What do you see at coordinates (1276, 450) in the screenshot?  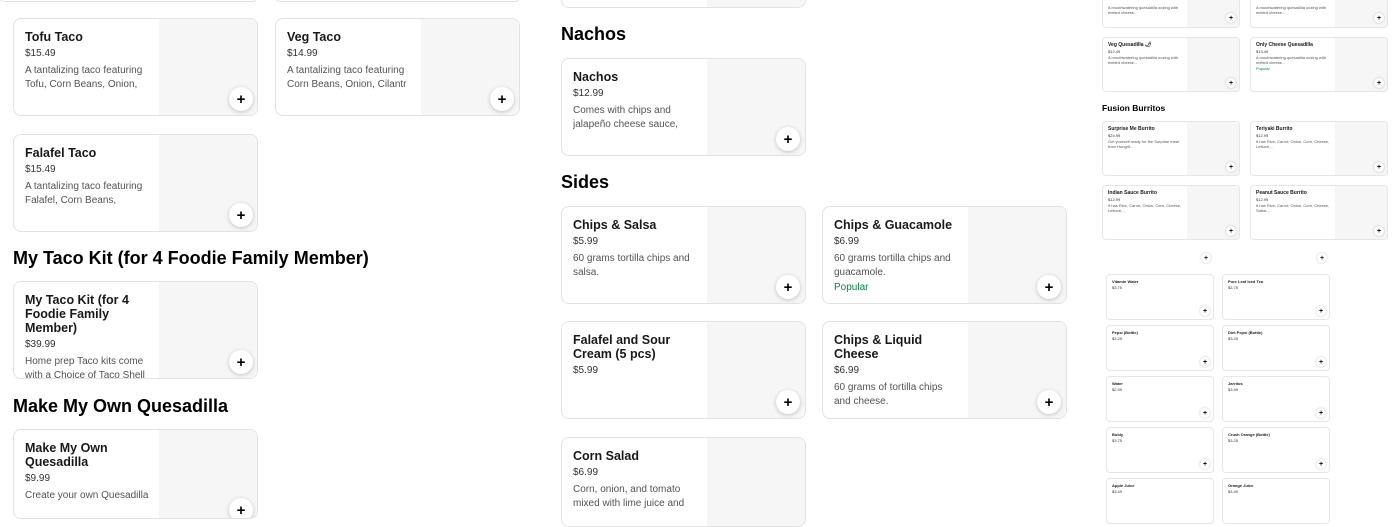 I see `beverage-card: Crush Orange (Bottle) $3.25 +` at bounding box center [1276, 450].